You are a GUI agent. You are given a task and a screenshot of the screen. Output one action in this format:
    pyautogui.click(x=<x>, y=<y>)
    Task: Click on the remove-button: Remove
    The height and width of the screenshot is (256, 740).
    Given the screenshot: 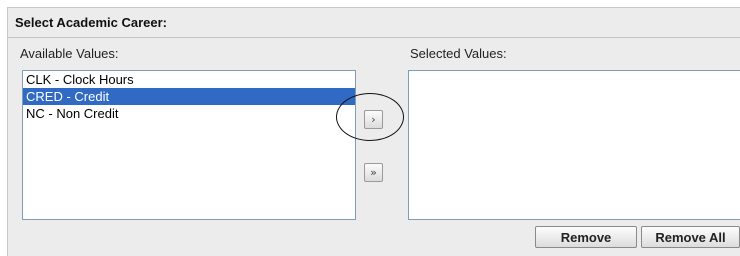 What is the action you would take?
    pyautogui.click(x=586, y=237)
    